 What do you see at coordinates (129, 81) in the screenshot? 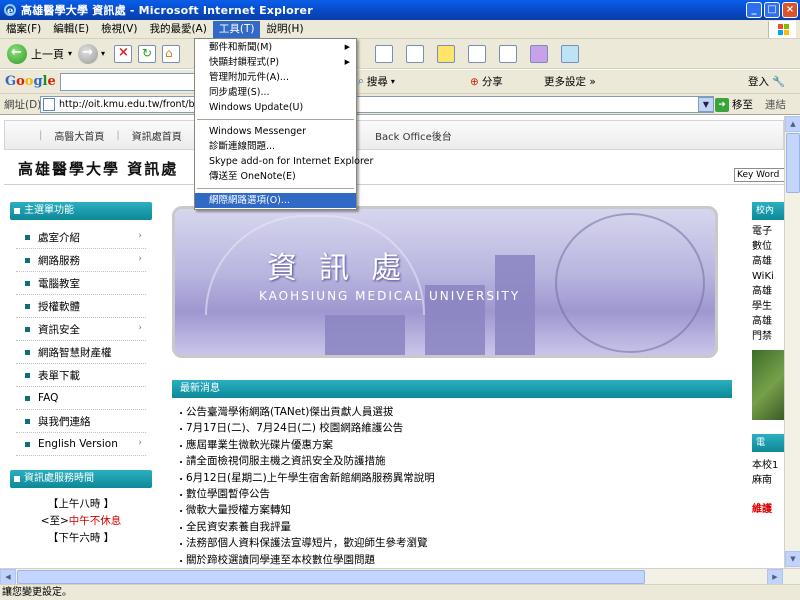
I see `google-search-input` at bounding box center [129, 81].